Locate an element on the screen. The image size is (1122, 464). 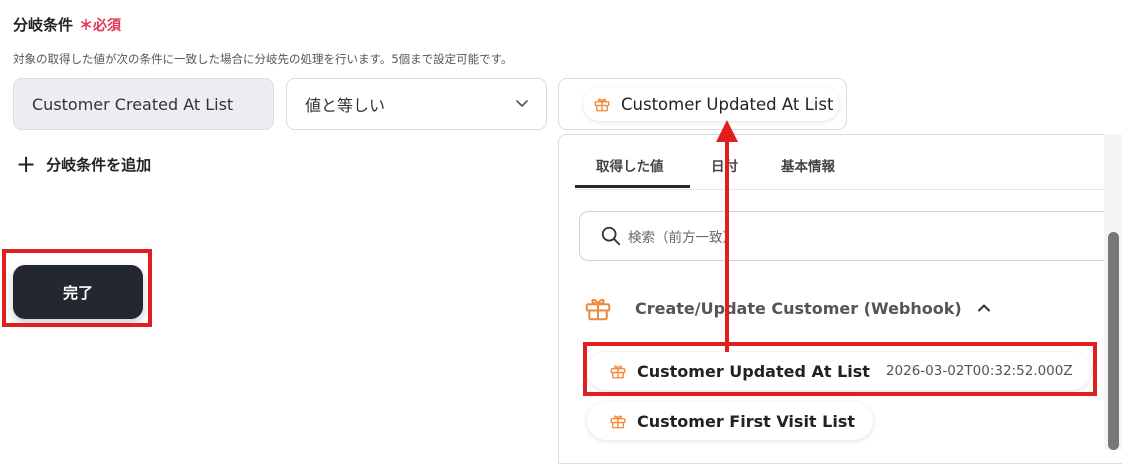
scrollbar-thumb is located at coordinates (1113, 341).